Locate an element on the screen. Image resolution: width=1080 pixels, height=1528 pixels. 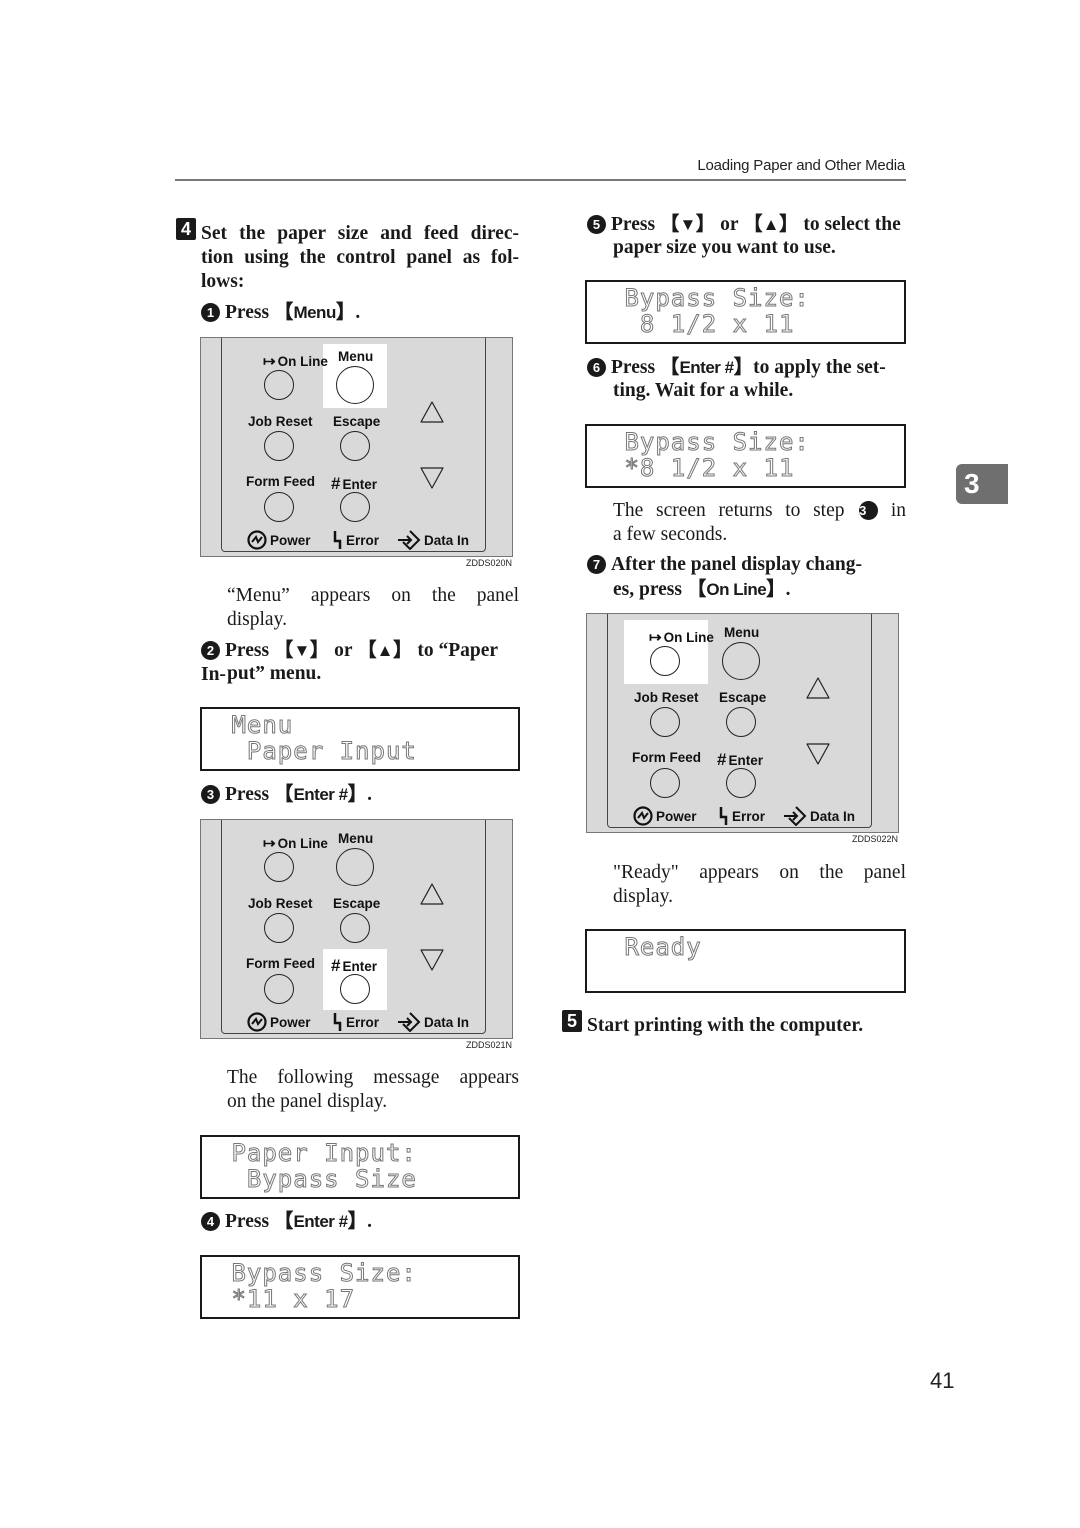
data-in-icon is located at coordinates (795, 816).